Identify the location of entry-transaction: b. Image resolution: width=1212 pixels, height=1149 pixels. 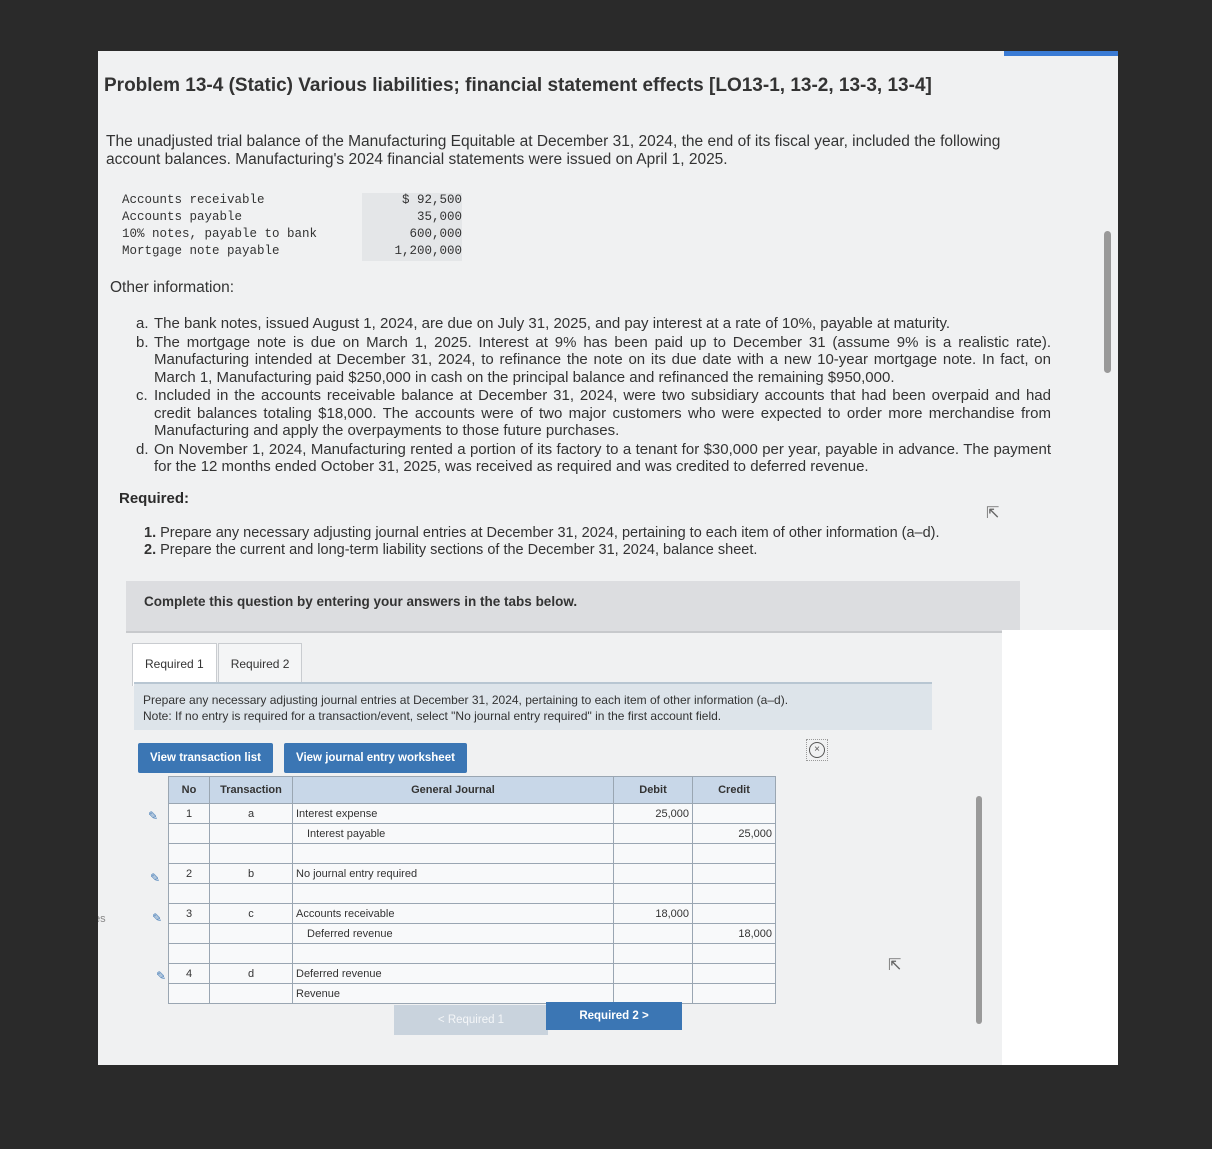
(251, 873).